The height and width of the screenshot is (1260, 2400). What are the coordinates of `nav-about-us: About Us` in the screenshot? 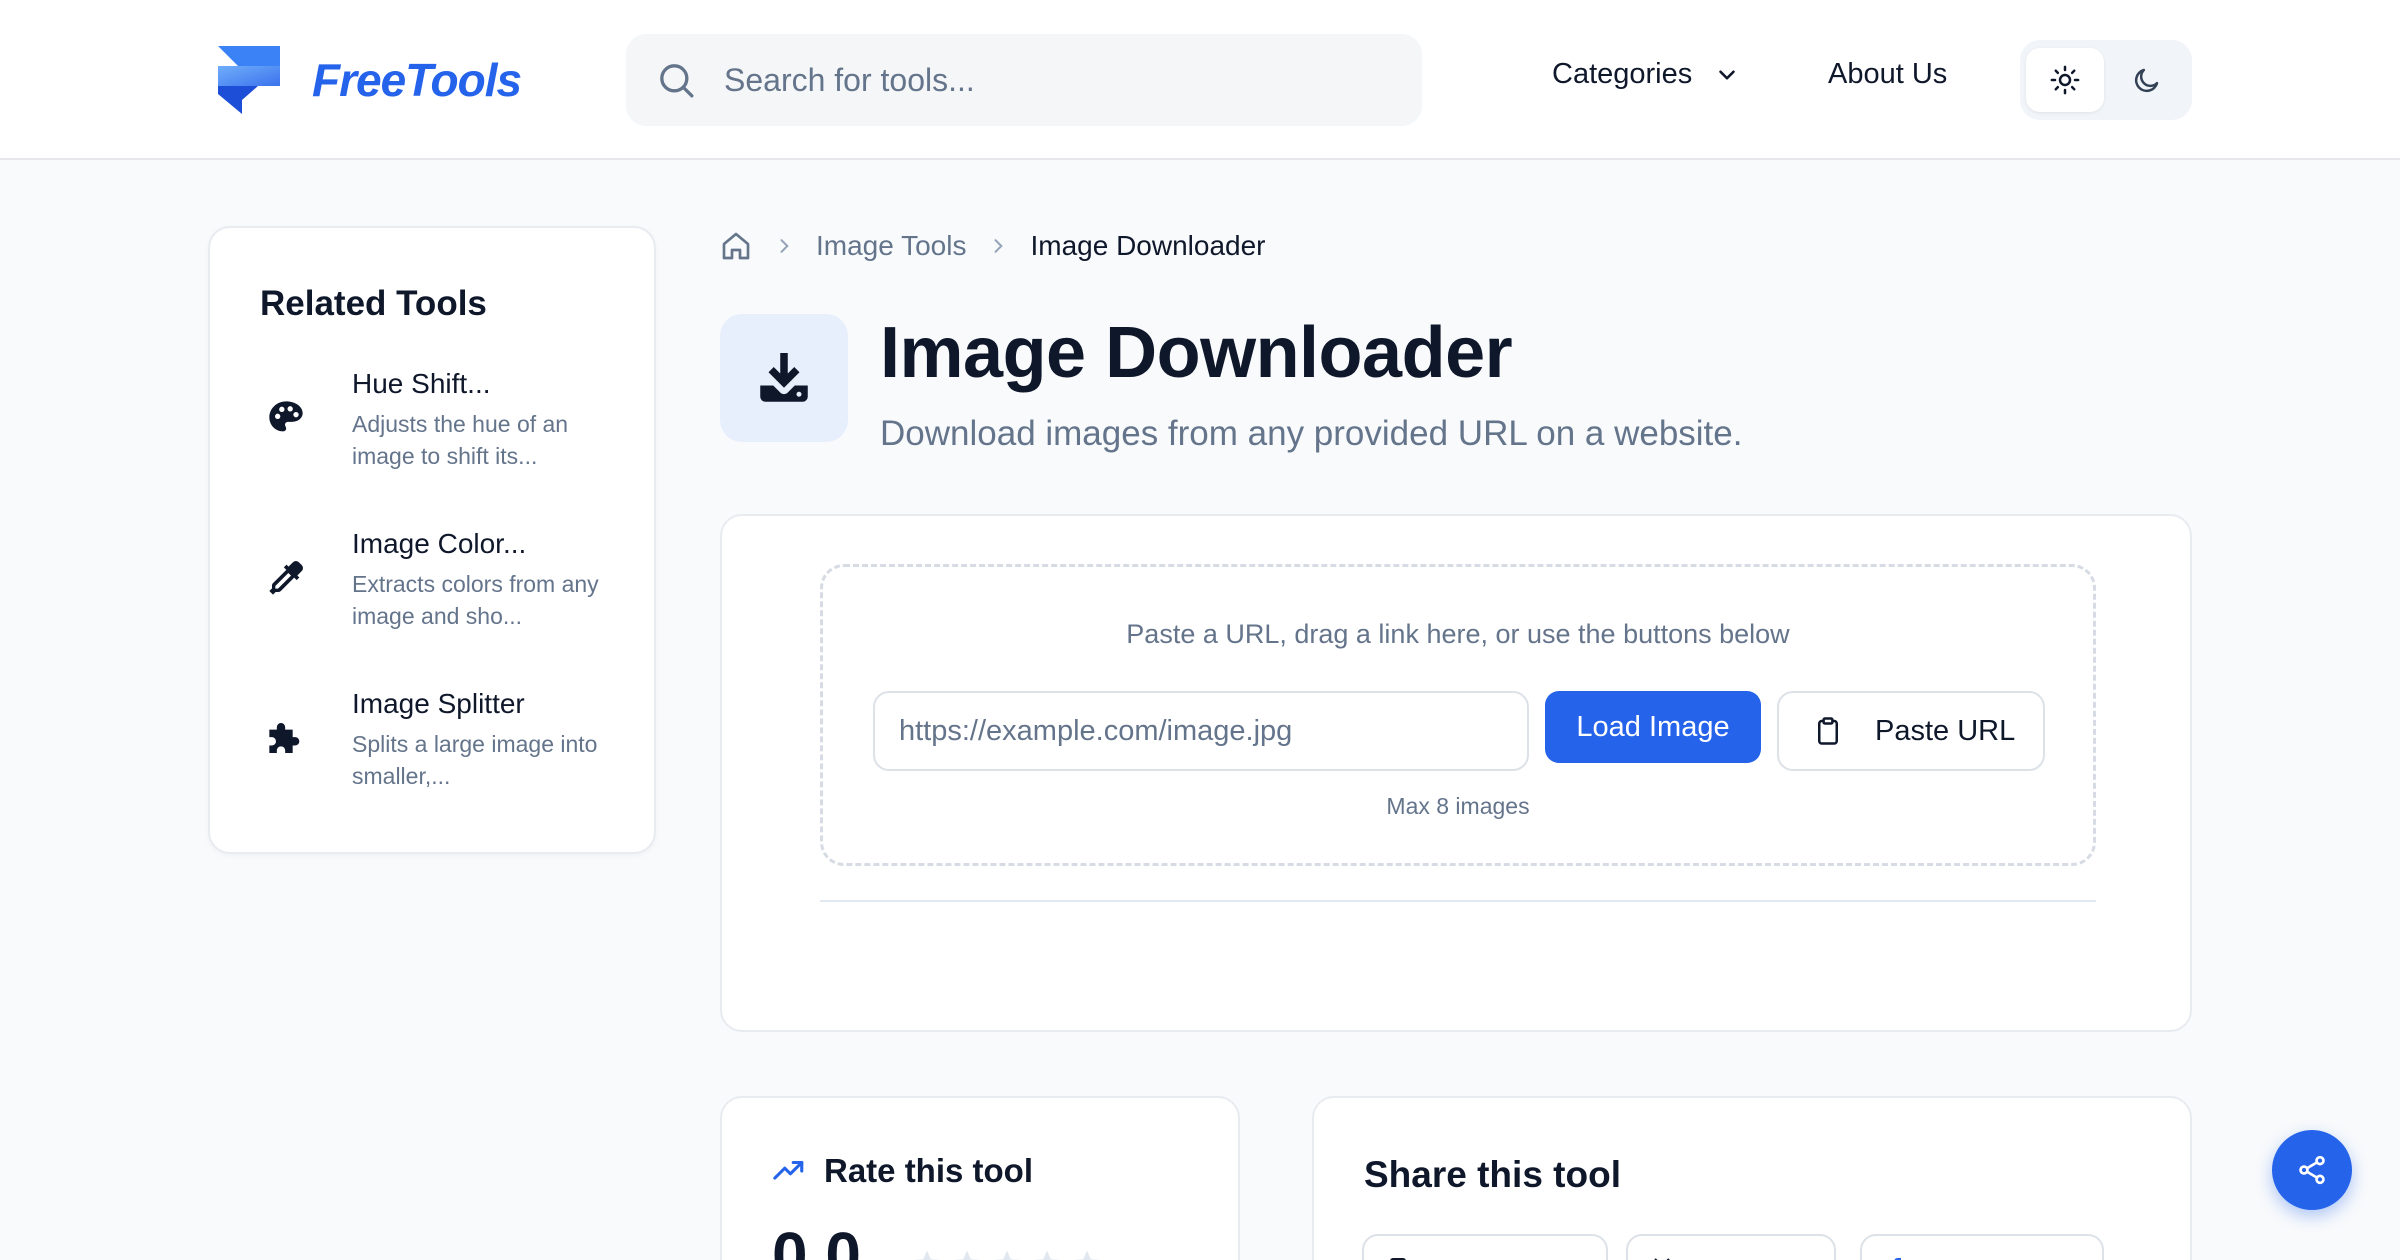 It's located at (1887, 74).